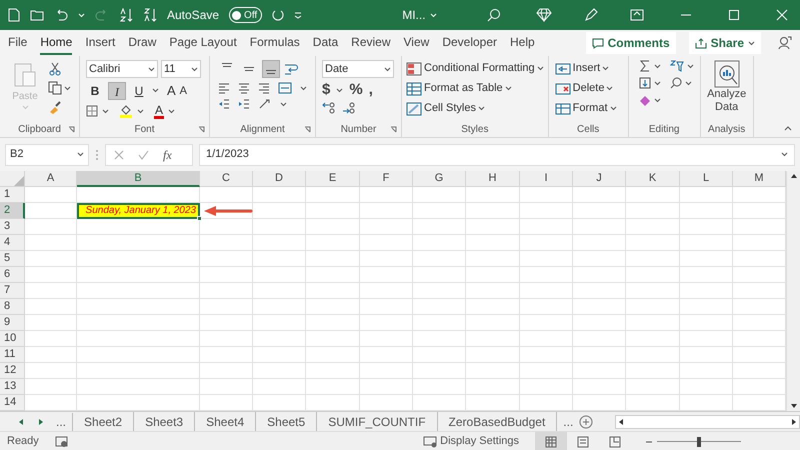  Describe the element at coordinates (724, 43) in the screenshot. I see `share-button: Share` at that location.